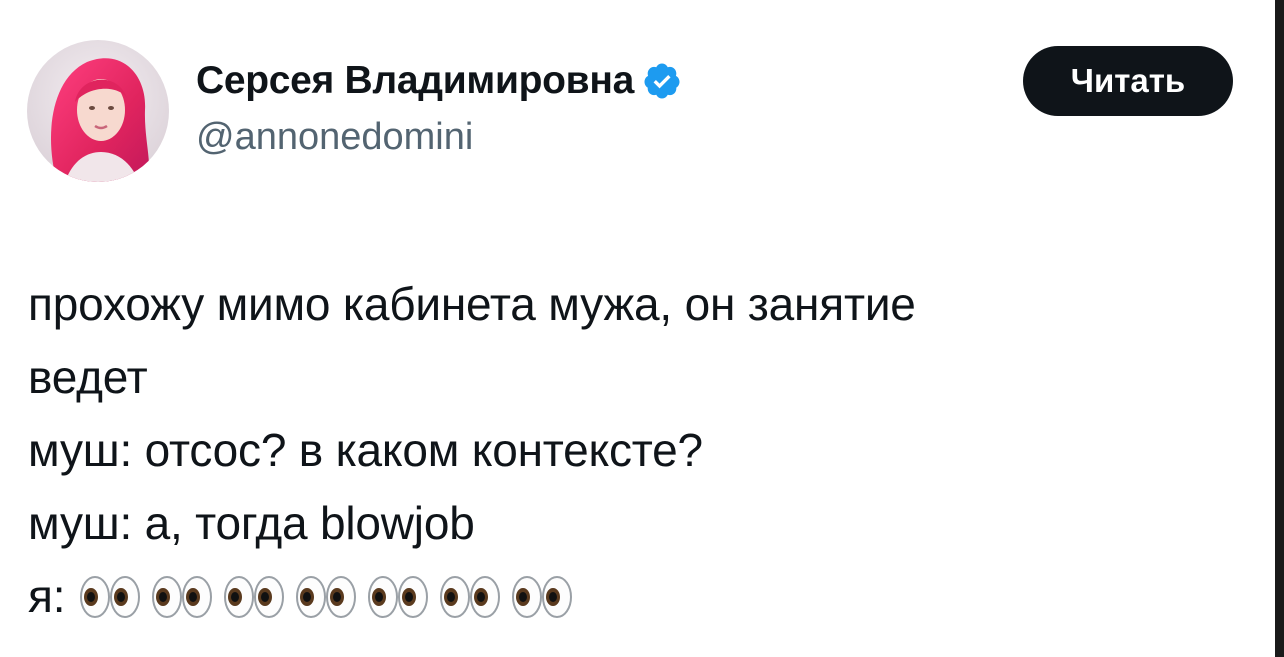 Image resolution: width=1284 pixels, height=657 pixels. I want to click on tweet-line: муш: а, тогда blowjob, so click(251, 523).